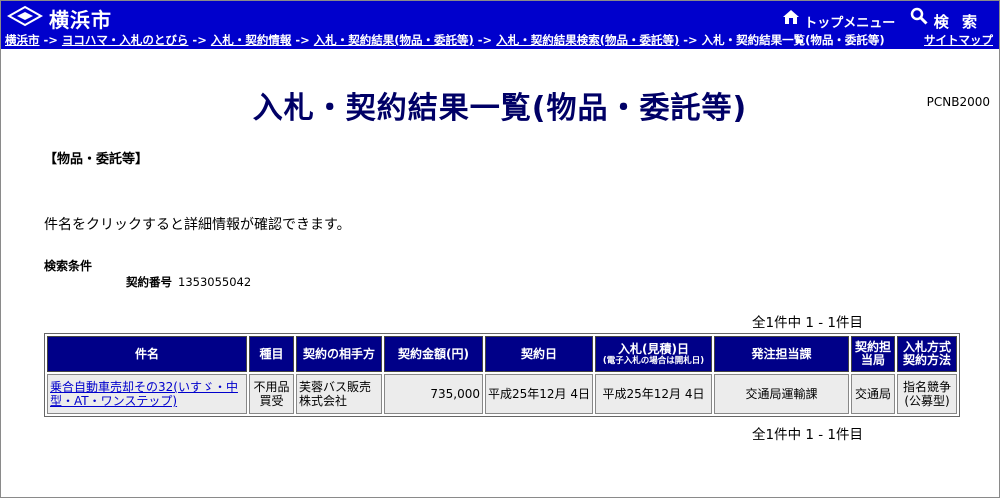 The image size is (1000, 498). Describe the element at coordinates (271, 354) in the screenshot. I see `col-category: 種目` at that location.